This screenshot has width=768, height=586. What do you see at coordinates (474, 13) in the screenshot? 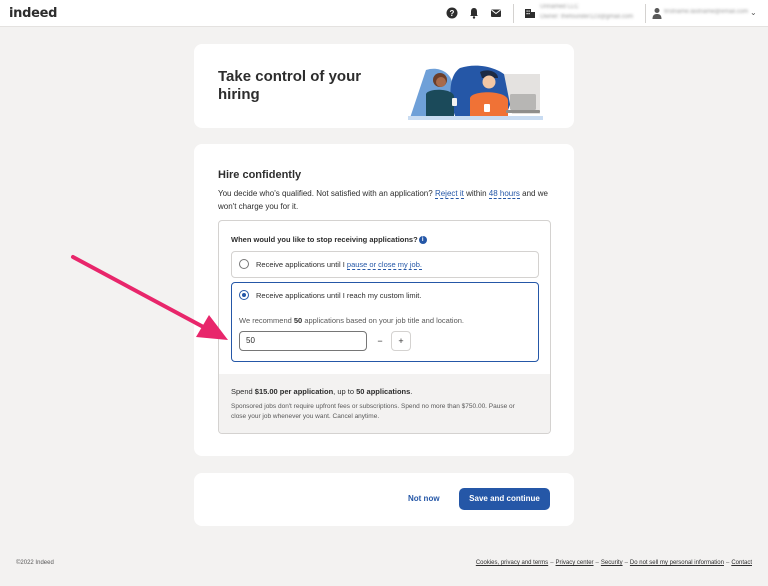
I see `bell-icon` at bounding box center [474, 13].